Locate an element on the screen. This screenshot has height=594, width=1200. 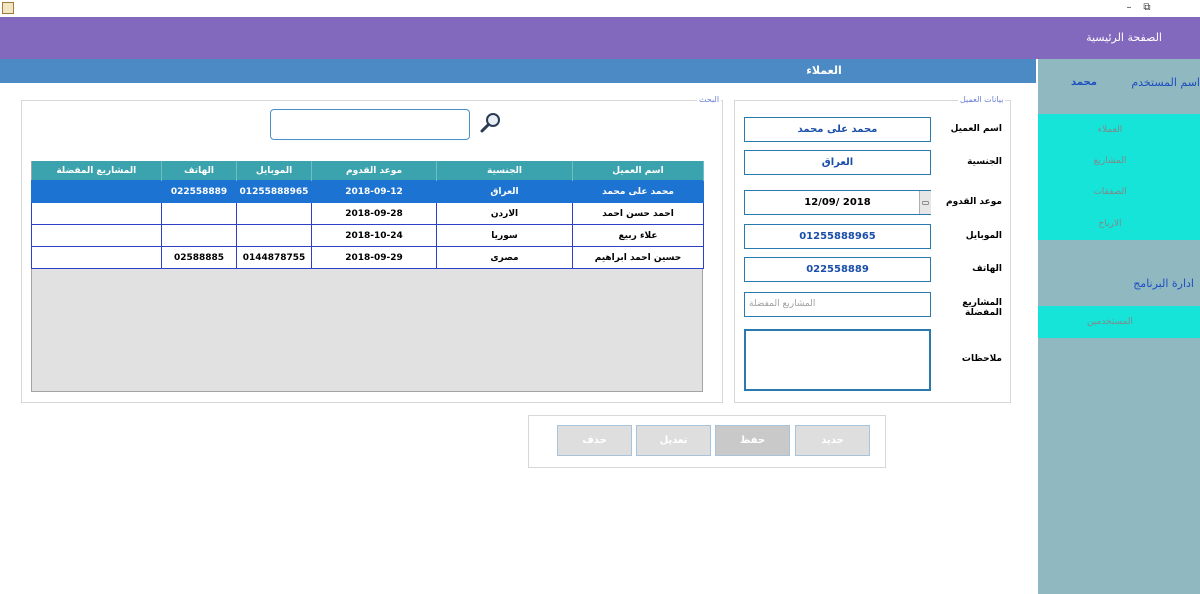
favorite-projects-label: المشاريع المفضلة is located at coordinates (982, 308).